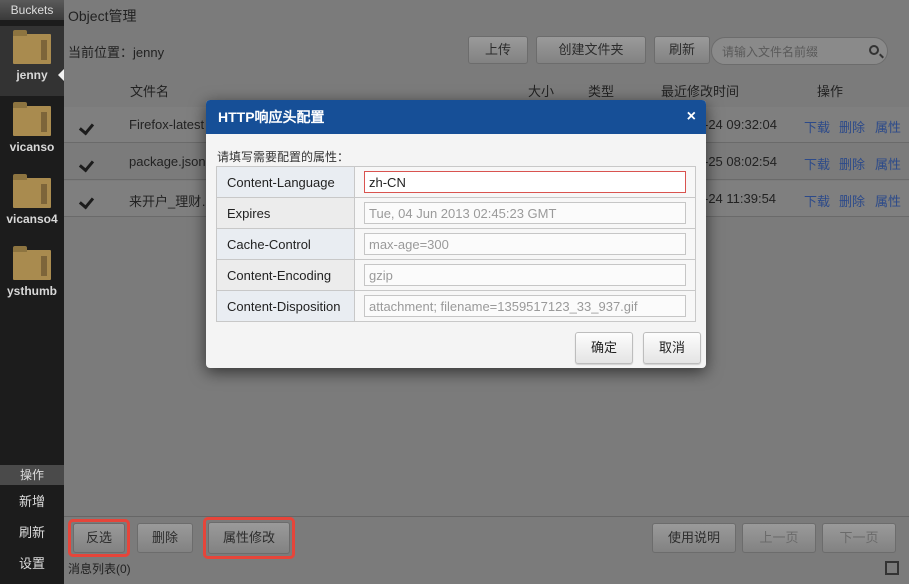  I want to click on property-row: Content-Language, so click(456, 182).